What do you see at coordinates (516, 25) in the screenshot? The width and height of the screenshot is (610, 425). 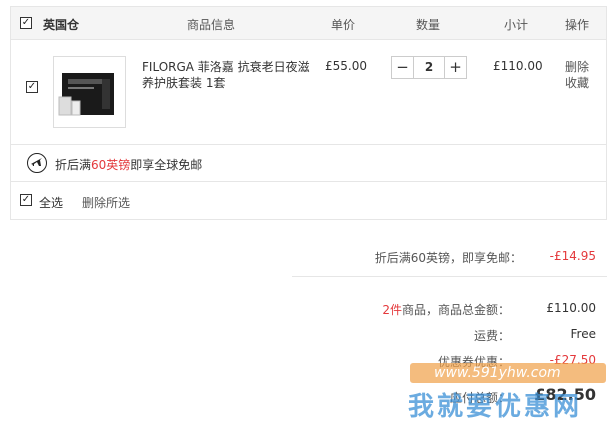 I see `col-subtotal: 小计` at bounding box center [516, 25].